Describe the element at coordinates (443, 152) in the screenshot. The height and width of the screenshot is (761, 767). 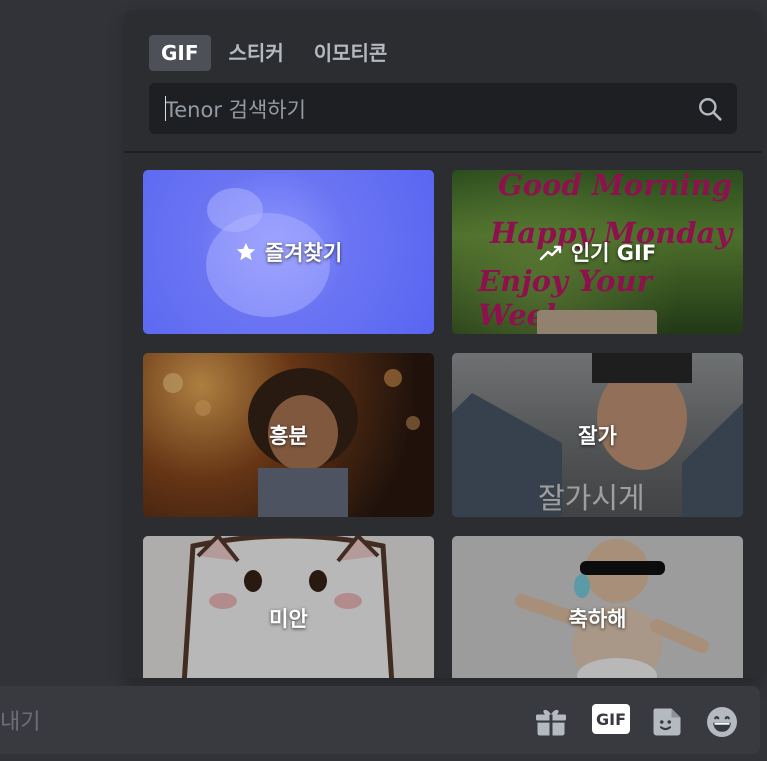
I see `header-divider` at that location.